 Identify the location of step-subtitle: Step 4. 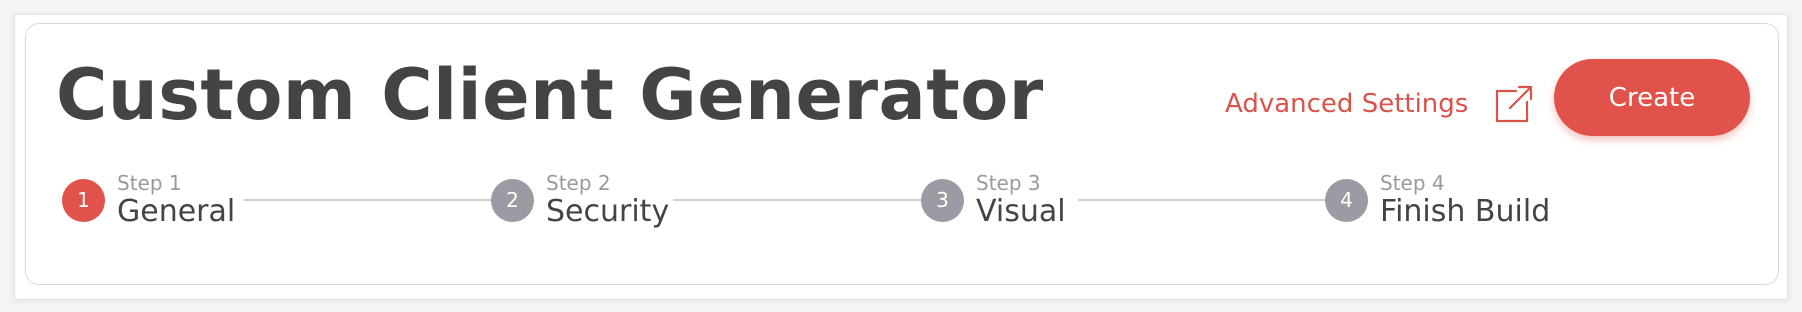
(1412, 183).